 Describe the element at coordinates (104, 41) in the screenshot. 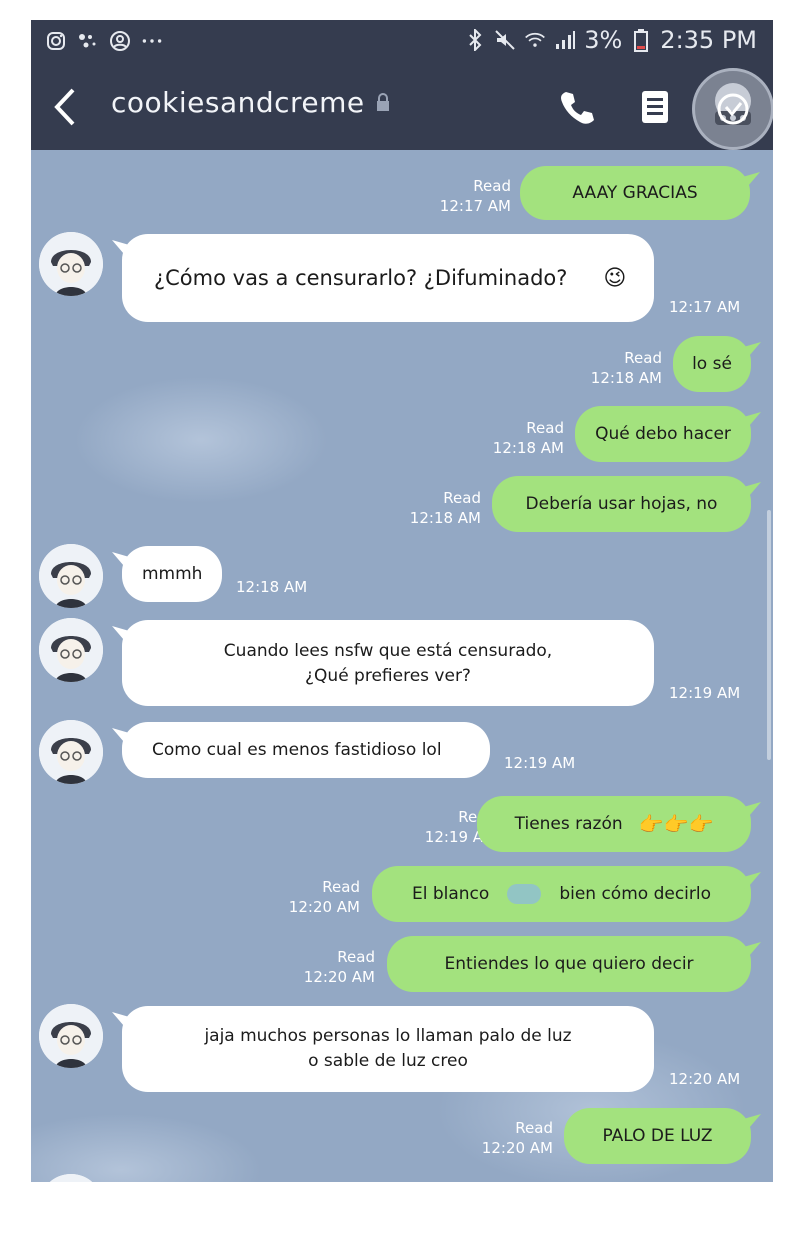

I see `status-left-icons` at that location.